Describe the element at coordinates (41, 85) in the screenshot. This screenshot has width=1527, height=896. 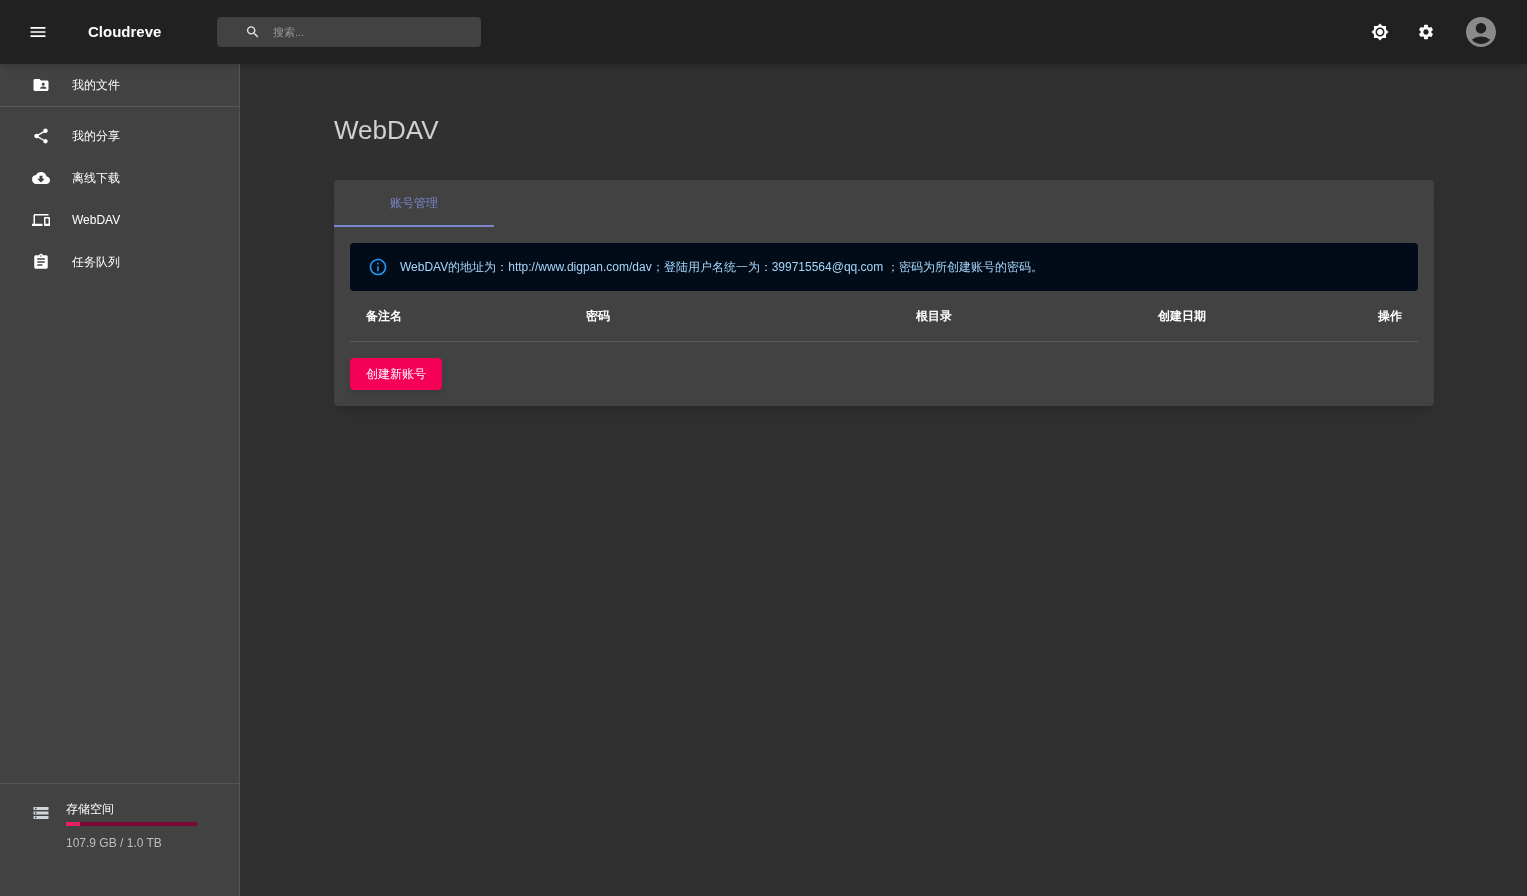
I see `folder-icon` at that location.